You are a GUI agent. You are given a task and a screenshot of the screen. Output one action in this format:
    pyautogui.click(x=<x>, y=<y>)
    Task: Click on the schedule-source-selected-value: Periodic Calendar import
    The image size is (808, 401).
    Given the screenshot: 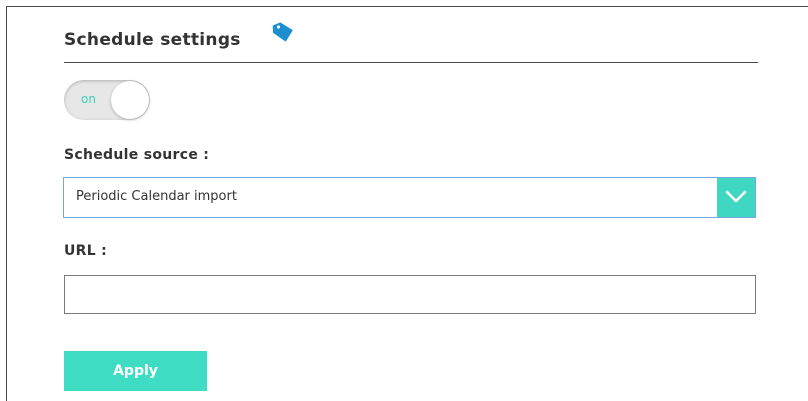 What is the action you would take?
    pyautogui.click(x=156, y=196)
    